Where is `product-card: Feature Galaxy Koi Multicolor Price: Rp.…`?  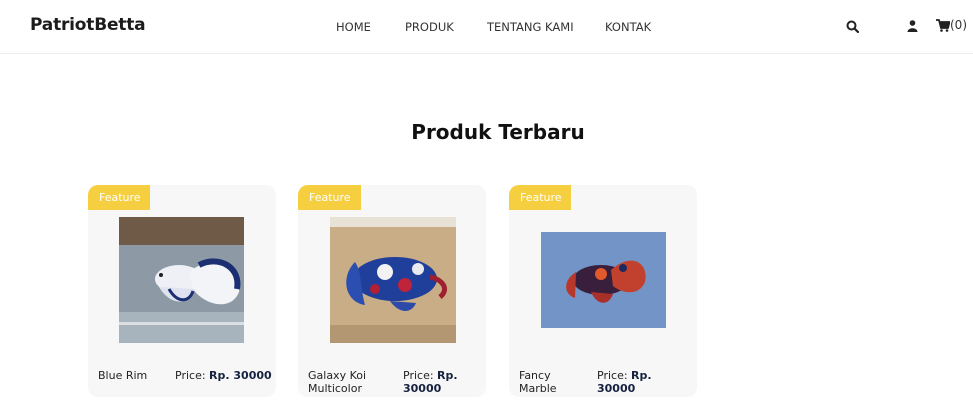 product-card: Feature Galaxy Koi Multicolor Price: Rp.… is located at coordinates (392, 291).